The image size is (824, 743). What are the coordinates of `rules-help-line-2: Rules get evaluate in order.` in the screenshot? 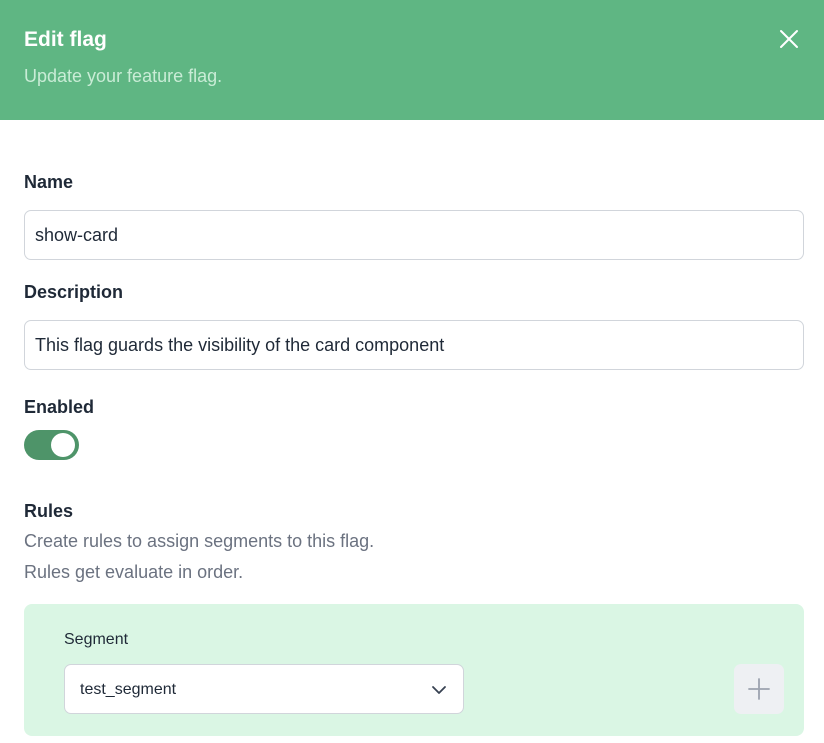 It's located at (134, 572).